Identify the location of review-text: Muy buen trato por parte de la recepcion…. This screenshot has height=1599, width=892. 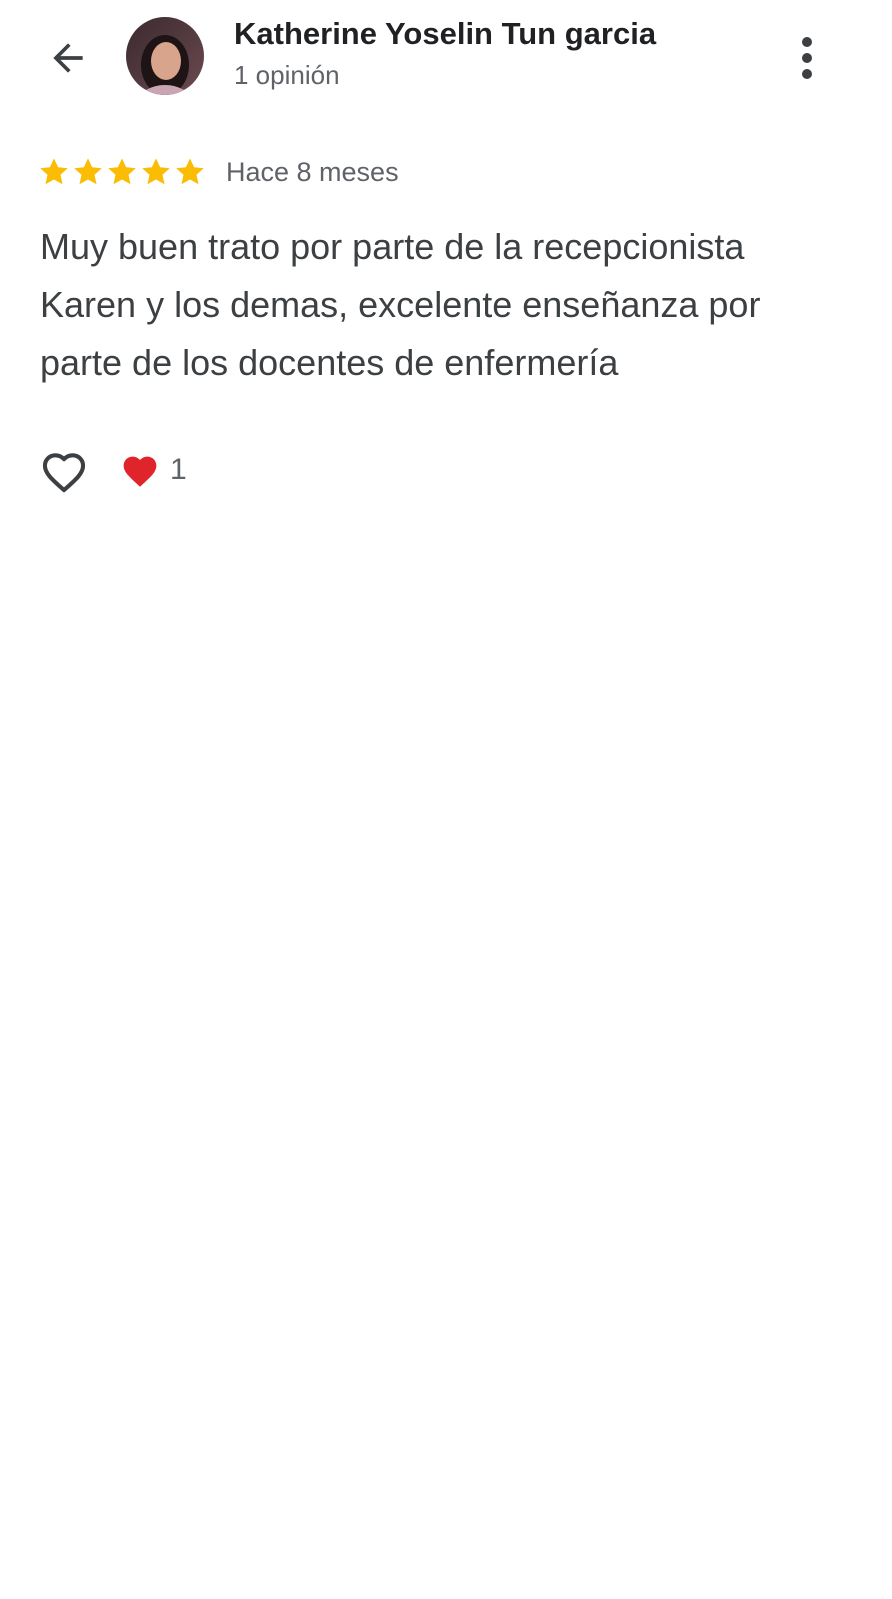
(400, 304).